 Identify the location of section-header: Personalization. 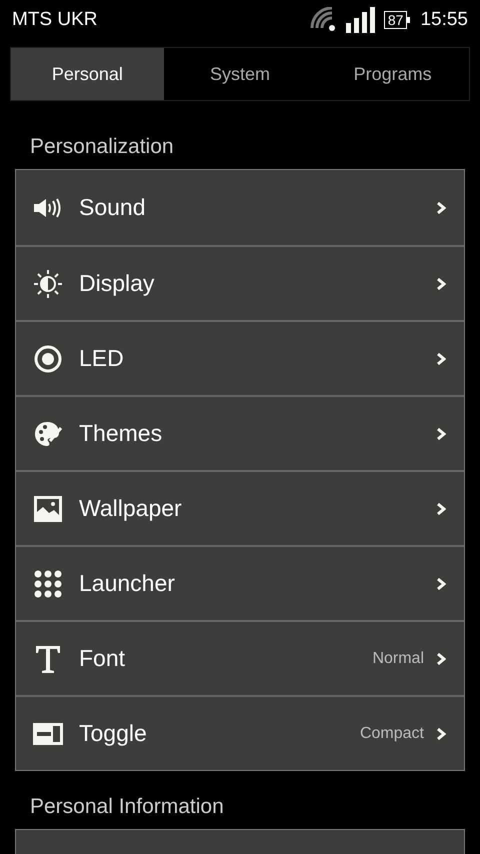
(102, 147).